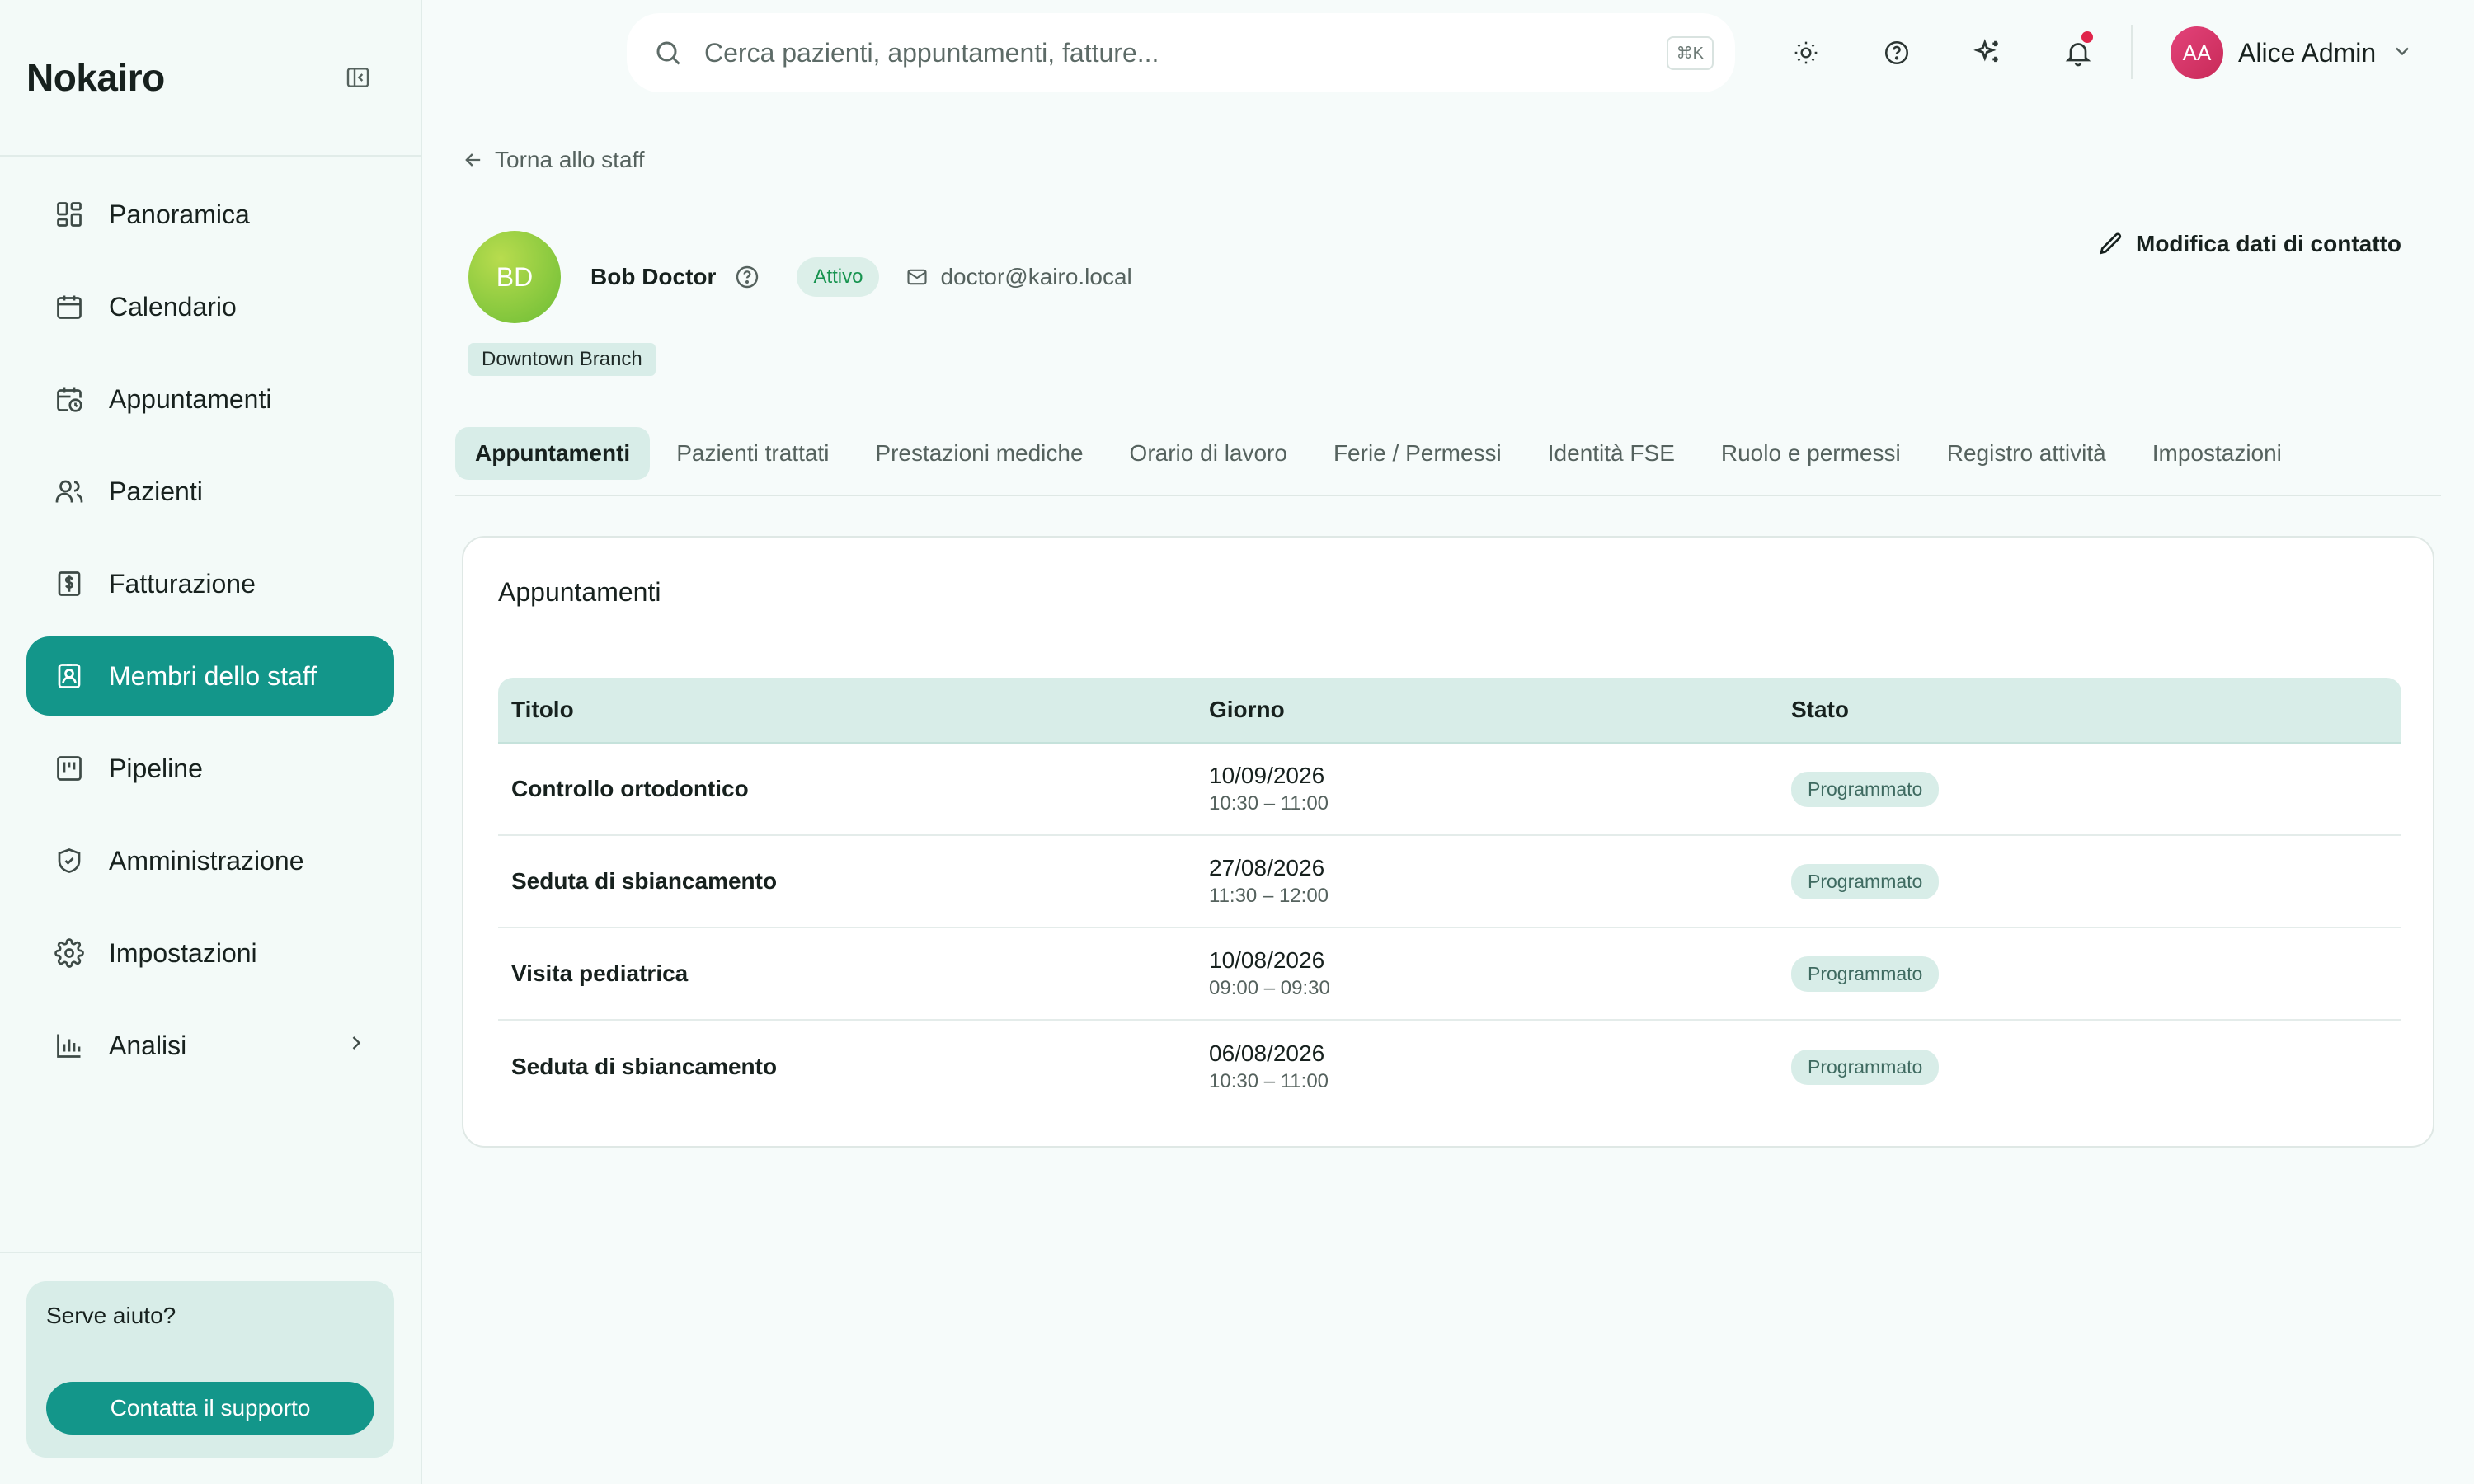 The height and width of the screenshot is (1484, 2474). What do you see at coordinates (1269, 1081) in the screenshot?
I see `appointment-time: 10:30 – 11:00` at bounding box center [1269, 1081].